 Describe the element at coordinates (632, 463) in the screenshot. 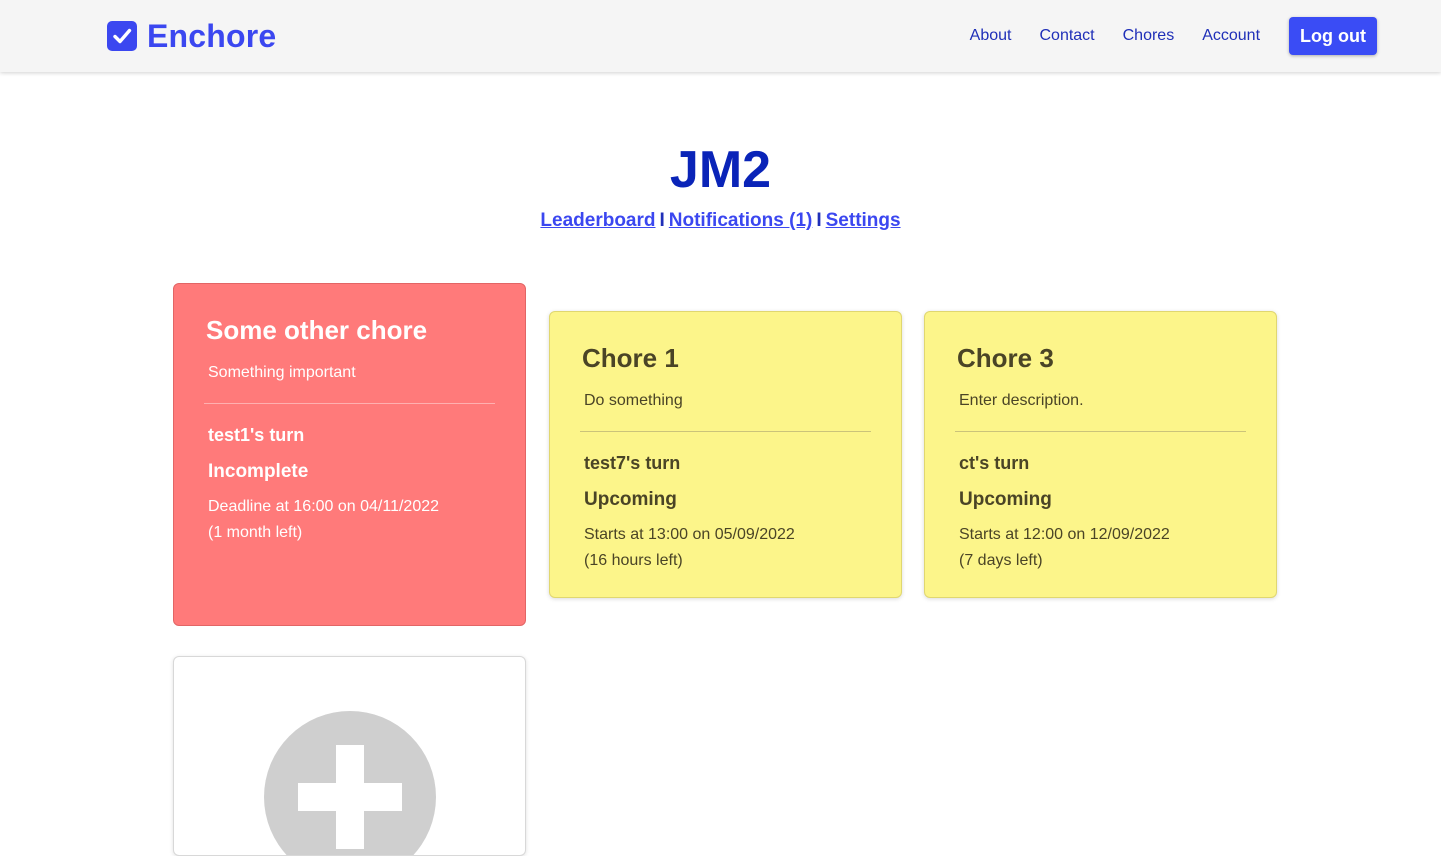

I see `chore-turn: test7's turn` at that location.